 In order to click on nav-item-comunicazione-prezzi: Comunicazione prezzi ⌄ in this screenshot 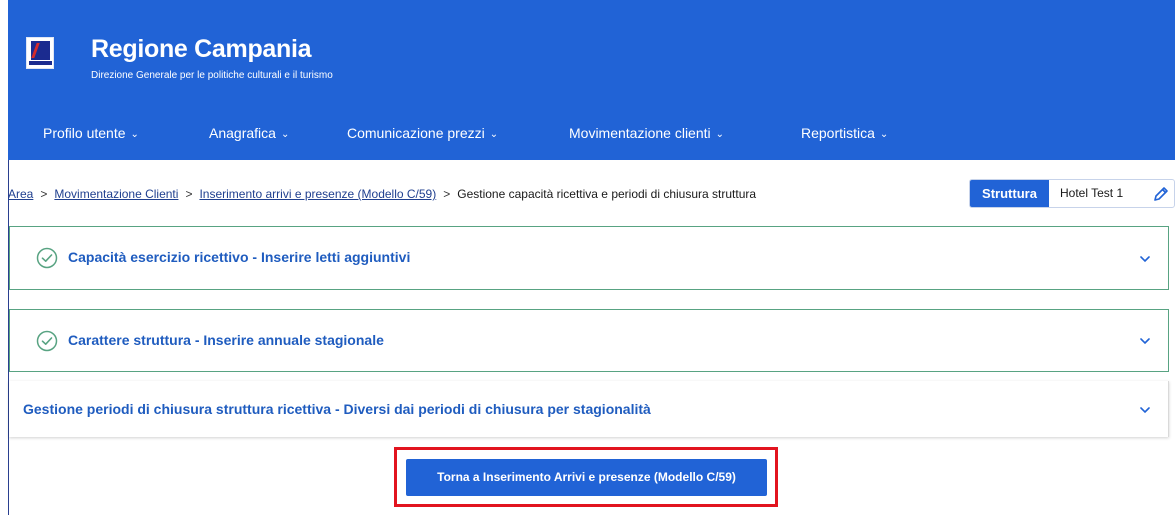, I will do `click(422, 133)`.